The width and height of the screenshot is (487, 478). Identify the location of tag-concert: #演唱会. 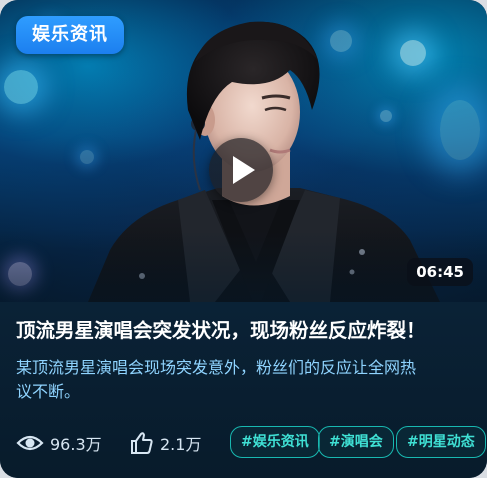
(356, 442).